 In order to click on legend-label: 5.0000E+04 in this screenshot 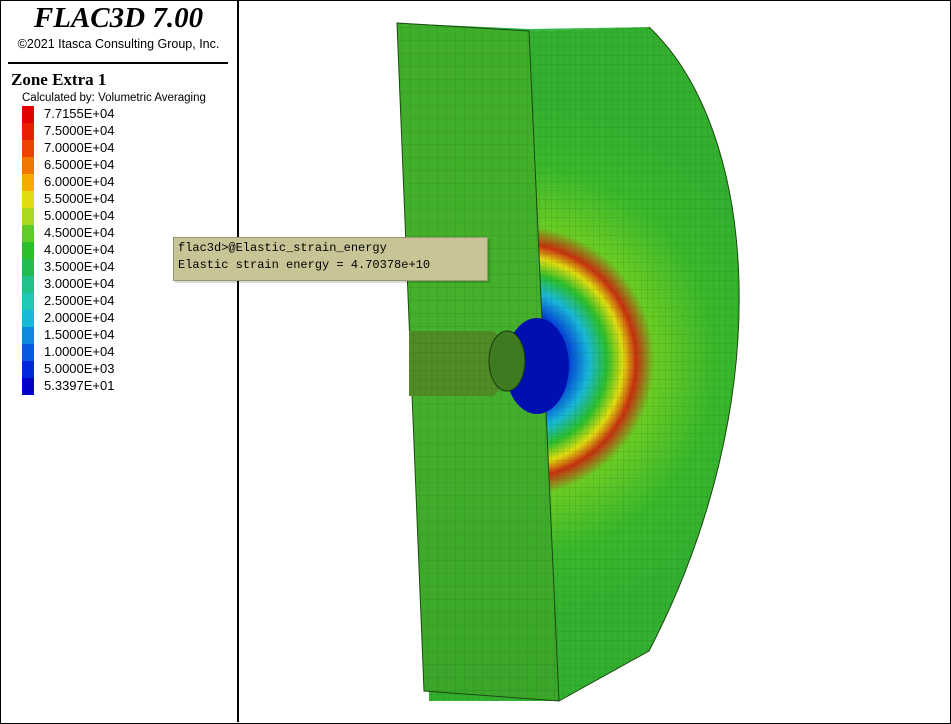, I will do `click(79, 215)`.